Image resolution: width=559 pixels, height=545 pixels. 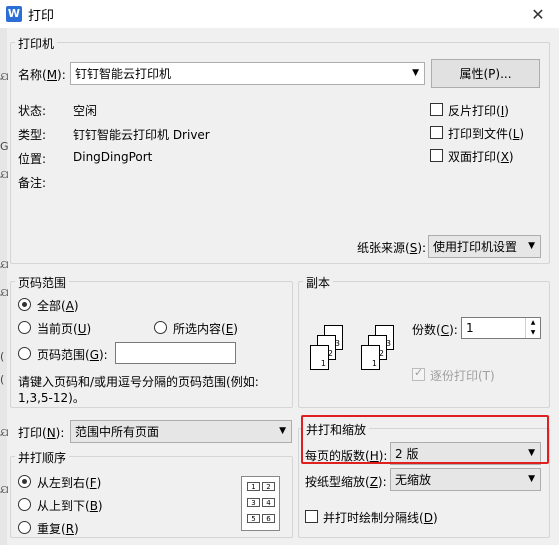 What do you see at coordinates (478, 110) in the screenshot?
I see `mirror-print-label: 反片打印(I)` at bounding box center [478, 110].